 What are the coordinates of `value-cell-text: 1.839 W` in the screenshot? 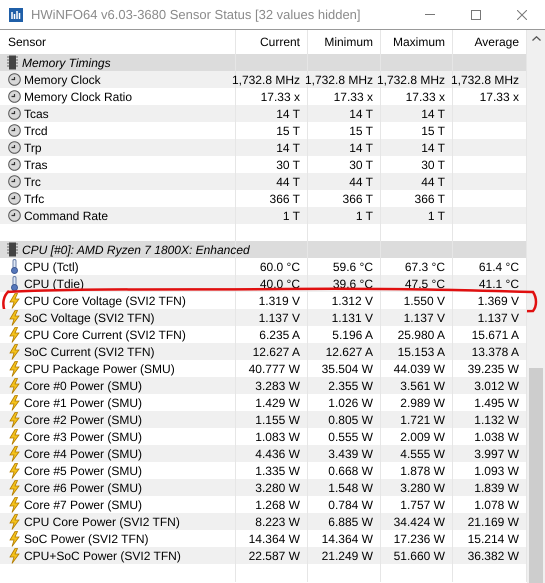 It's located at (496, 488).